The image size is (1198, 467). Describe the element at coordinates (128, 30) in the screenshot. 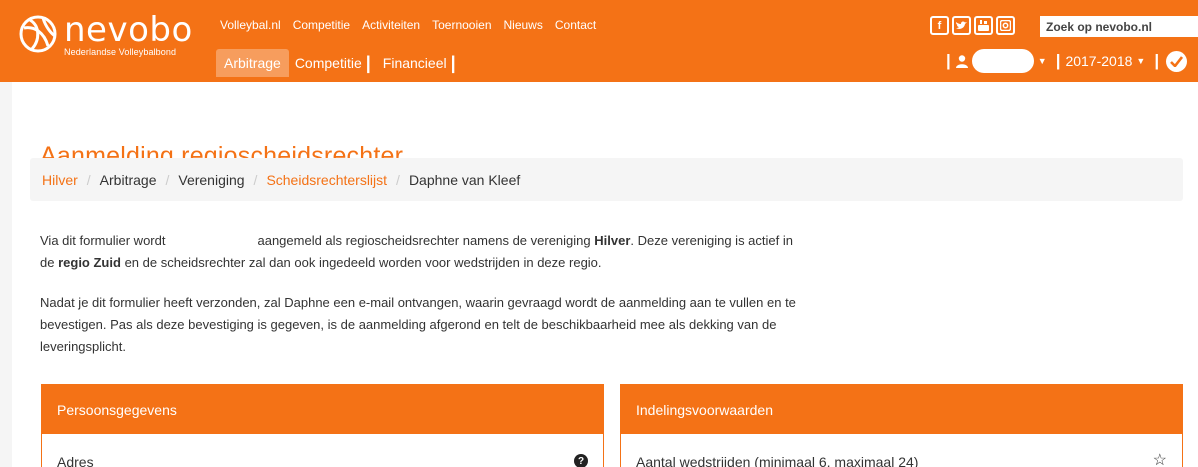

I see `logo-wordmark: nevobo` at that location.